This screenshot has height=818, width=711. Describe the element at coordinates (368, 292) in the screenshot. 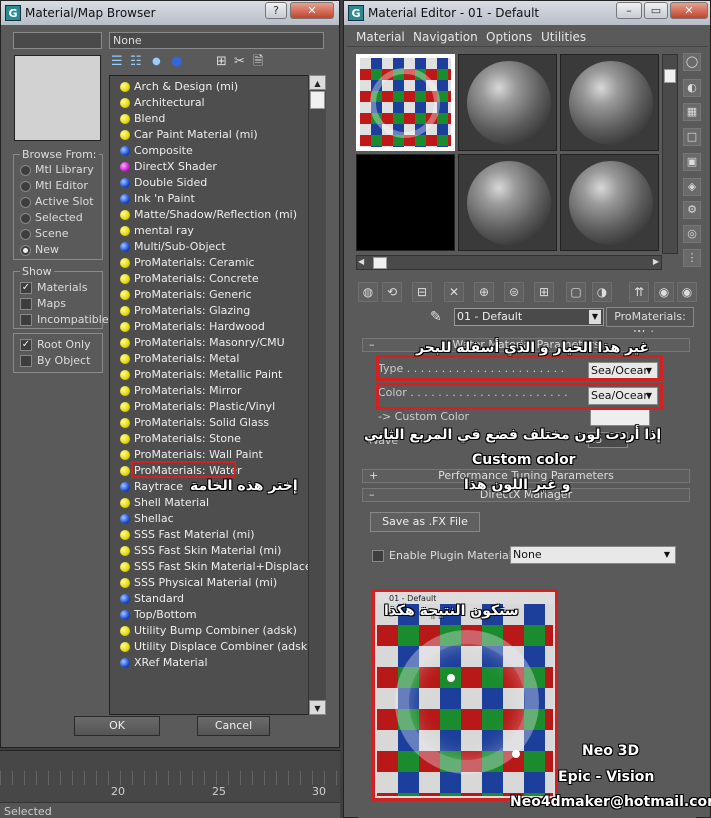

I see `get-material-icon: ◍` at that location.